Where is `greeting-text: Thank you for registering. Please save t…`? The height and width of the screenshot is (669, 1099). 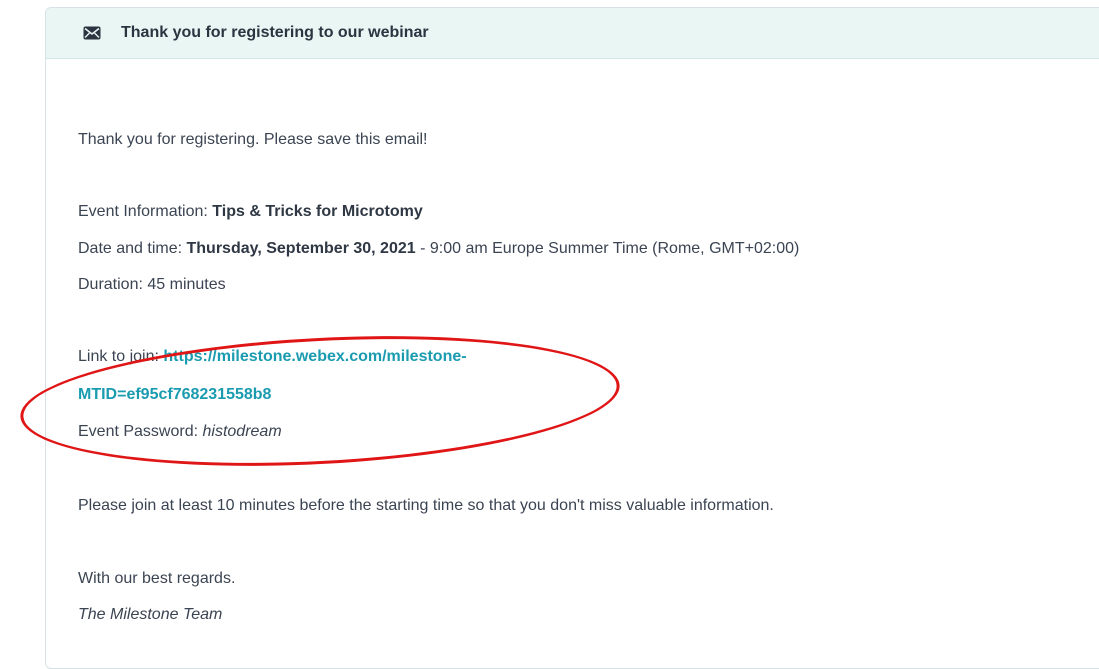
greeting-text: Thank you for registering. Please save t… is located at coordinates (253, 139).